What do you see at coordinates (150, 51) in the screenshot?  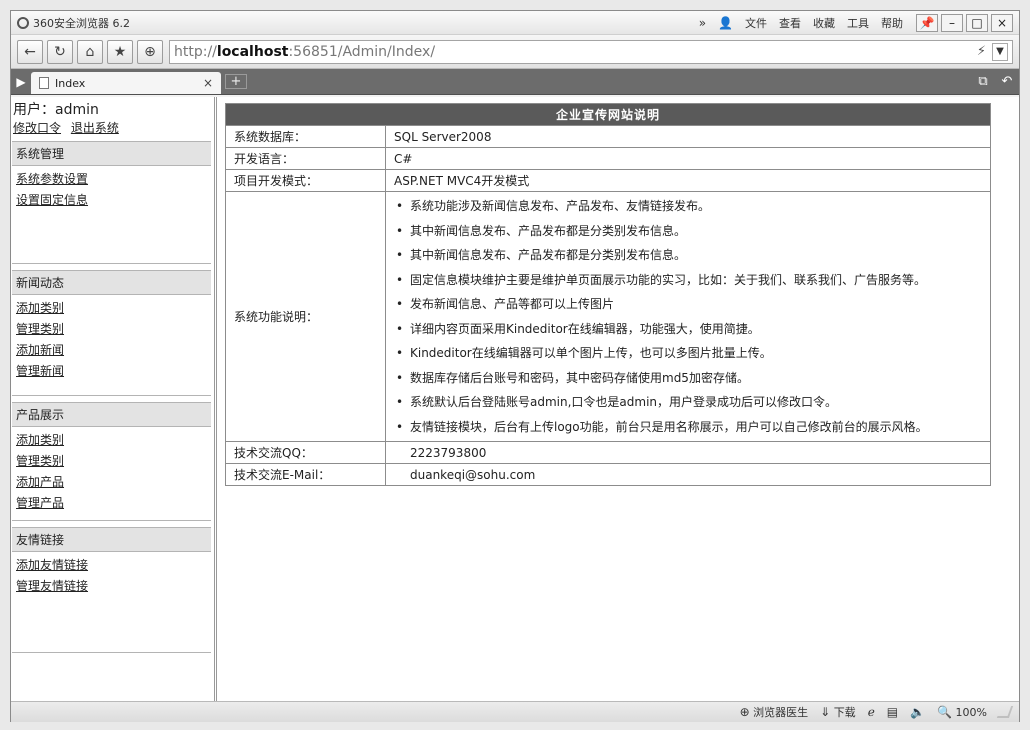 I see `shield-icon: ⊕` at bounding box center [150, 51].